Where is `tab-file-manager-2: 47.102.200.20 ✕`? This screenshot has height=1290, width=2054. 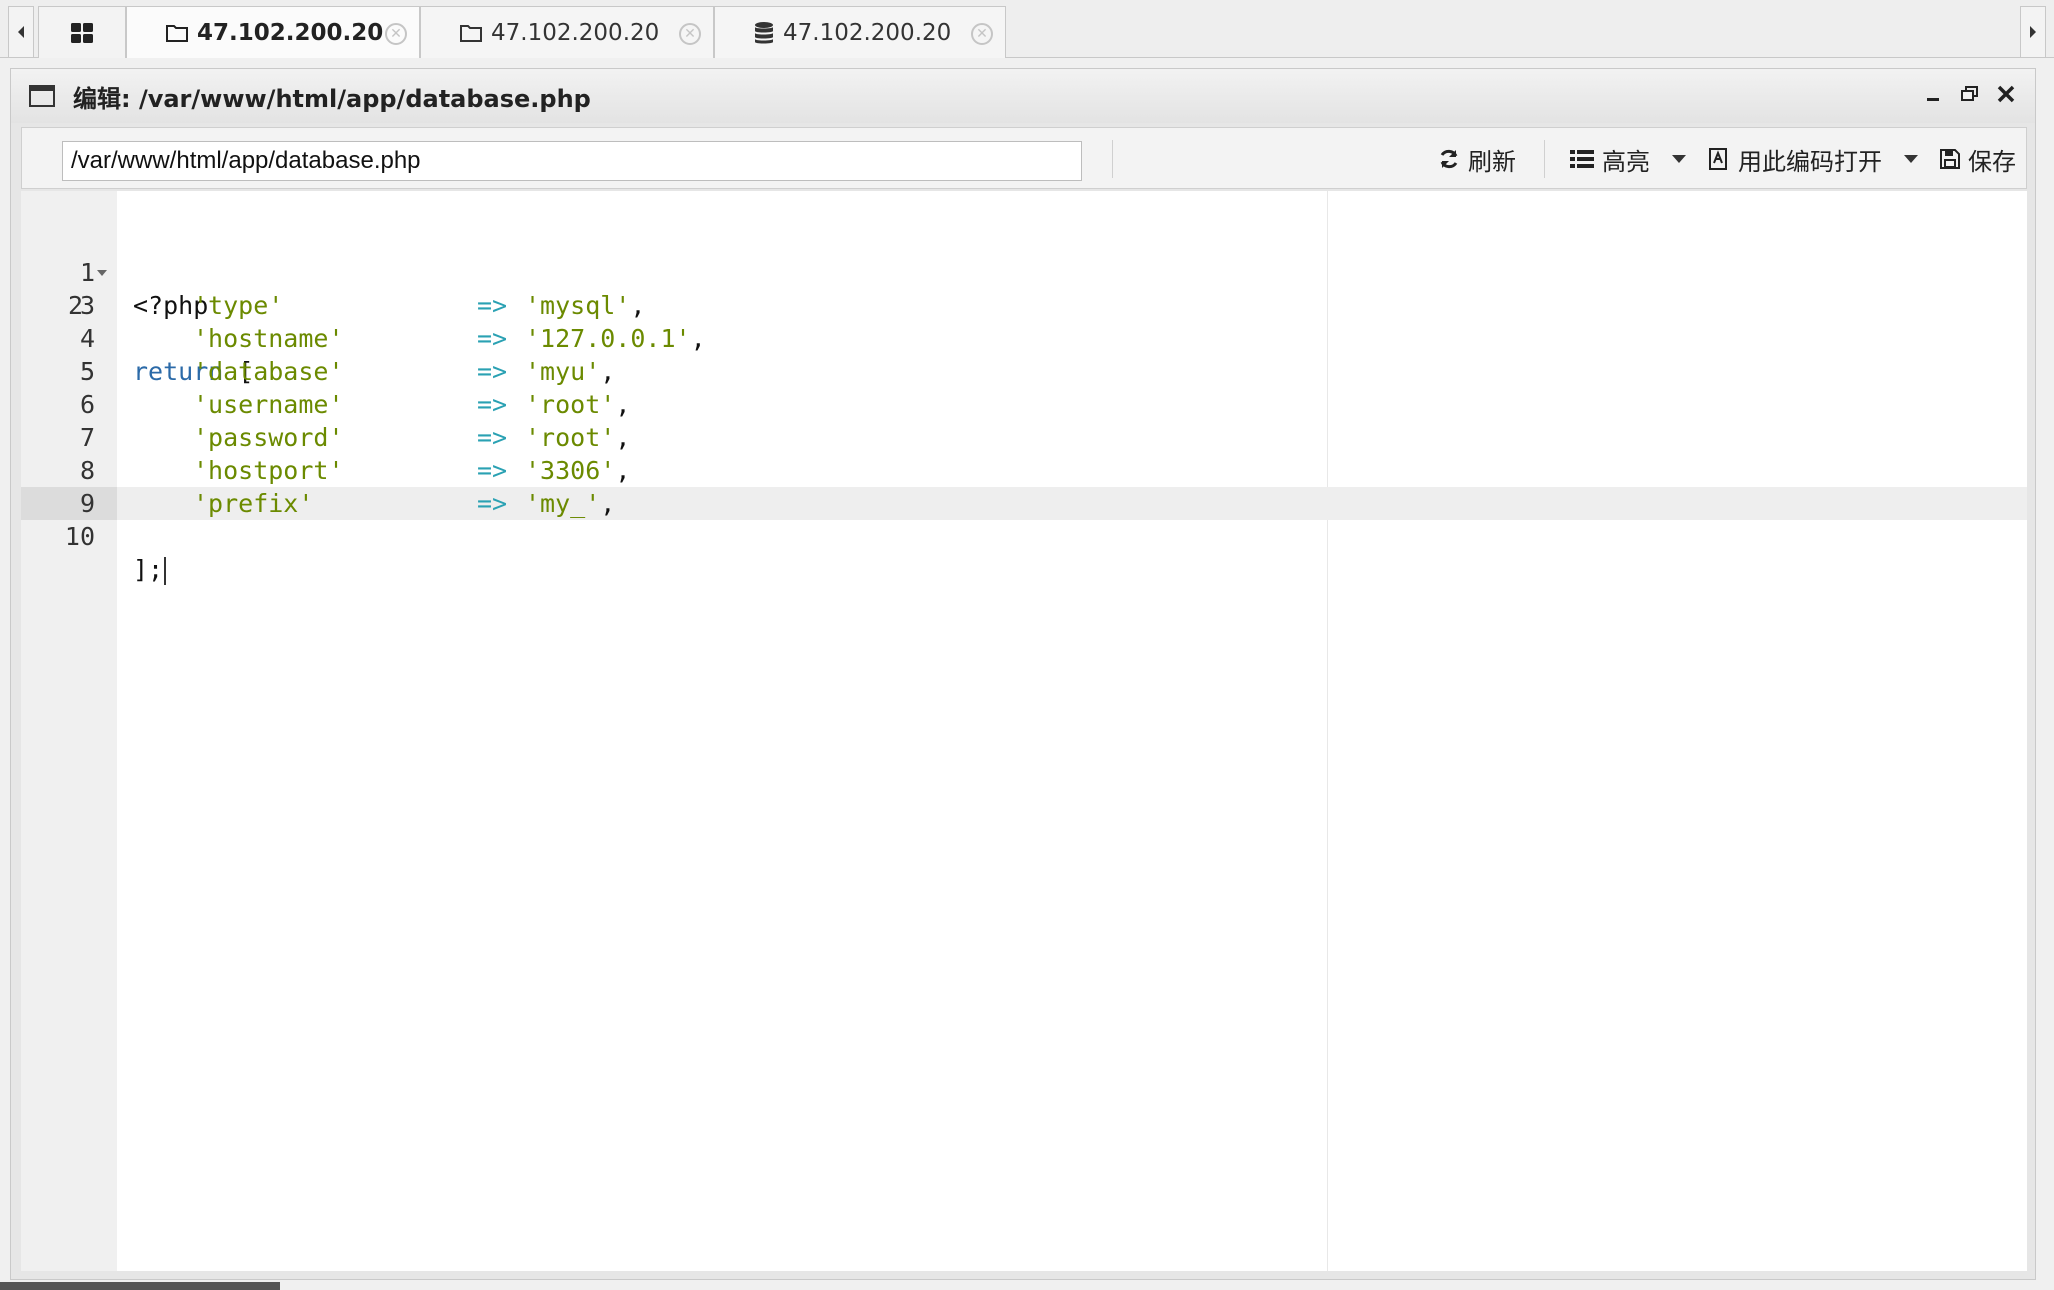 tab-file-manager-2: 47.102.200.20 ✕ is located at coordinates (567, 32).